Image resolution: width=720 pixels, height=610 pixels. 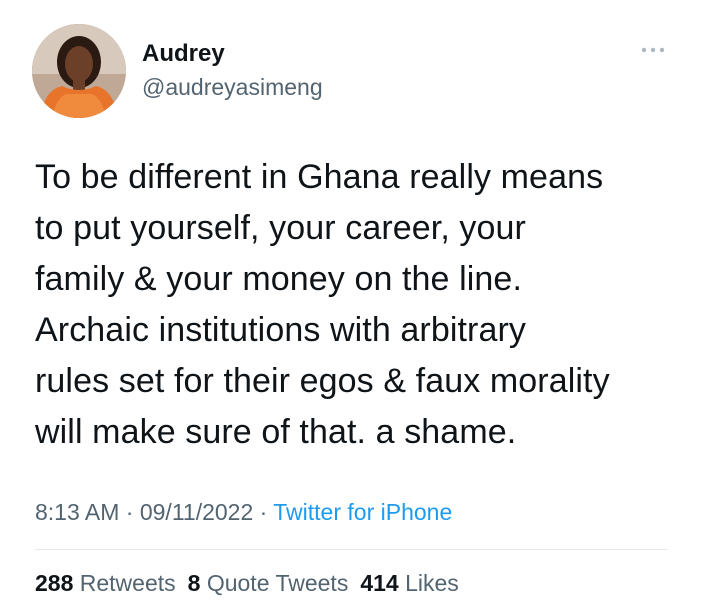 I want to click on likes-label: Likes, so click(x=432, y=583).